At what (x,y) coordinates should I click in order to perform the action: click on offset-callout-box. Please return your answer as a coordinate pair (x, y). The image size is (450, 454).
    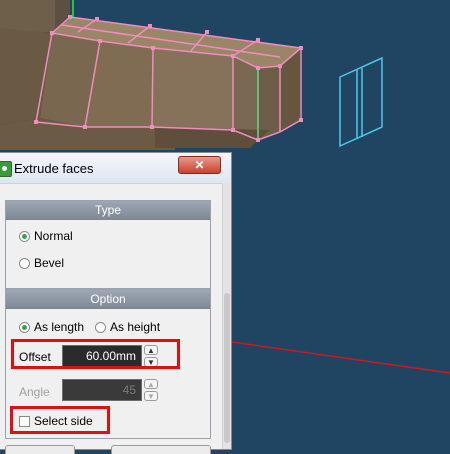
    Looking at the image, I should click on (95, 354).